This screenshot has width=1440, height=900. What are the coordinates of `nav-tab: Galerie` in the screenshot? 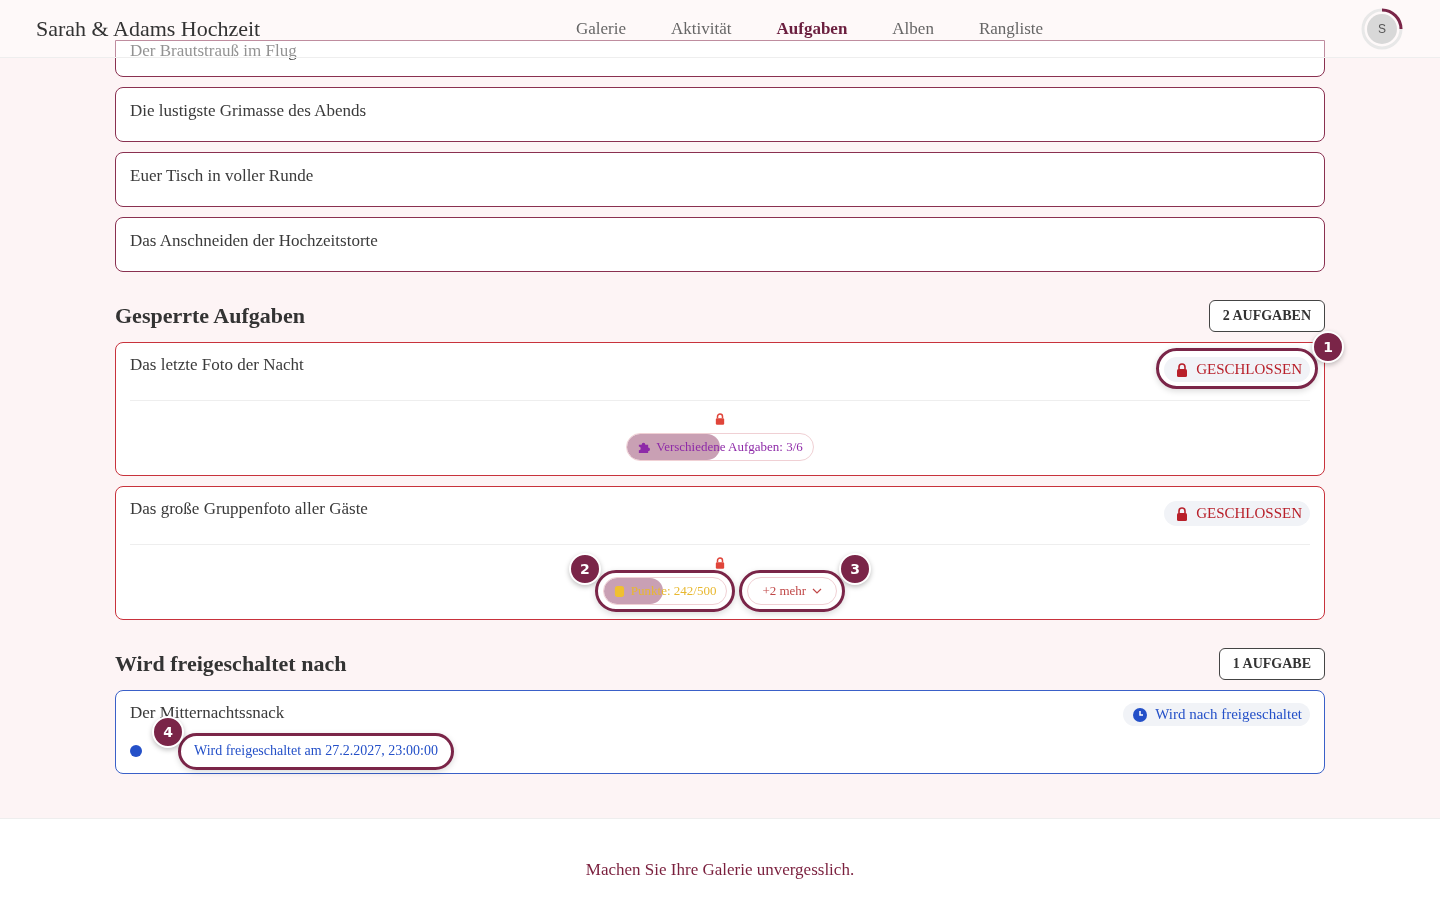 It's located at (601, 28).